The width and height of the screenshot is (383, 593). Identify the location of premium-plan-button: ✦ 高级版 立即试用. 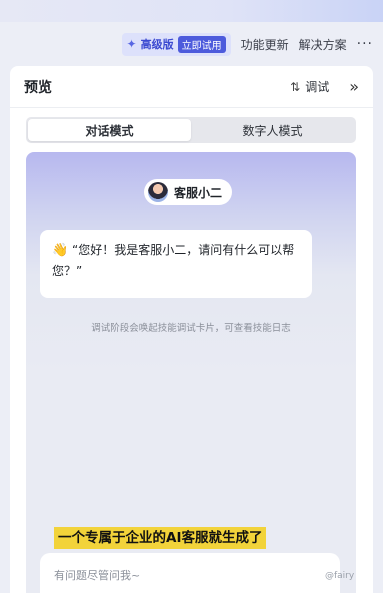
(176, 44).